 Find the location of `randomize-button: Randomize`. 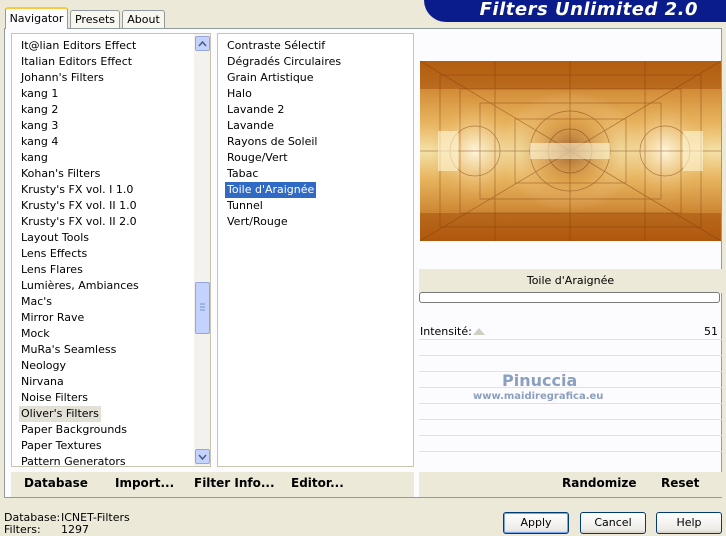

randomize-button: Randomize is located at coordinates (599, 483).